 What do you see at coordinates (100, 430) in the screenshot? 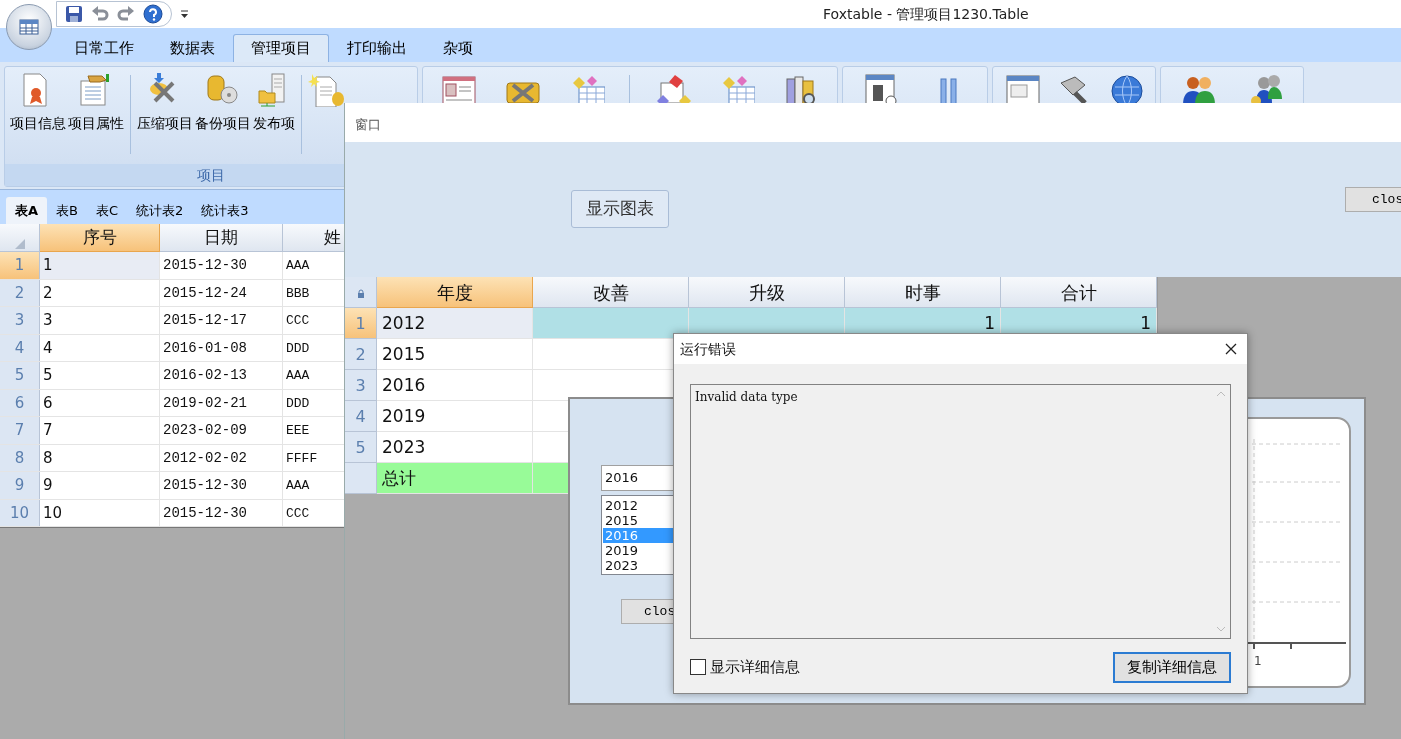
I see `table-cell: 7` at bounding box center [100, 430].